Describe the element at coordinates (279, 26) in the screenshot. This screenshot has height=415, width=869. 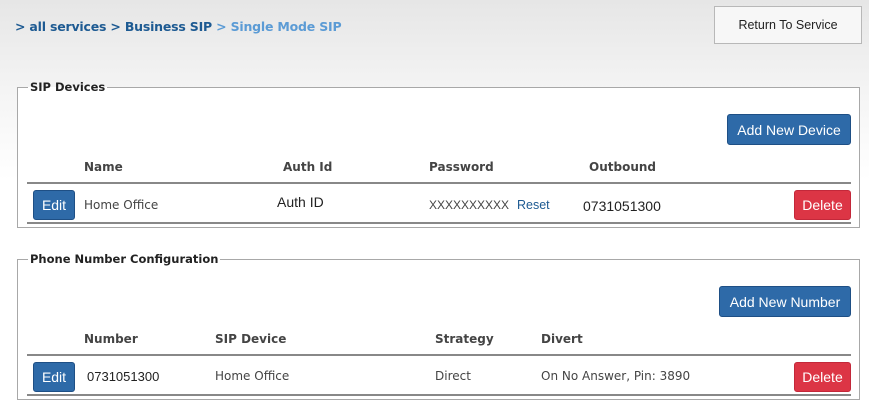
I see `breadcrumb-single-mode-sip: > Single Mode SIP` at that location.